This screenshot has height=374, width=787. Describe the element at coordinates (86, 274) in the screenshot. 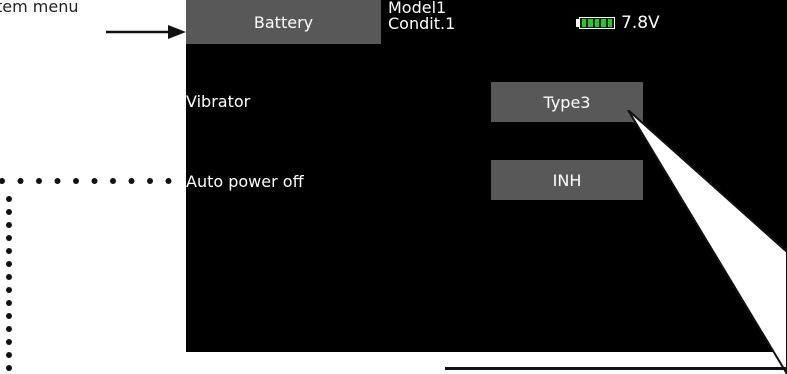

I see `dotted-leader-line` at that location.